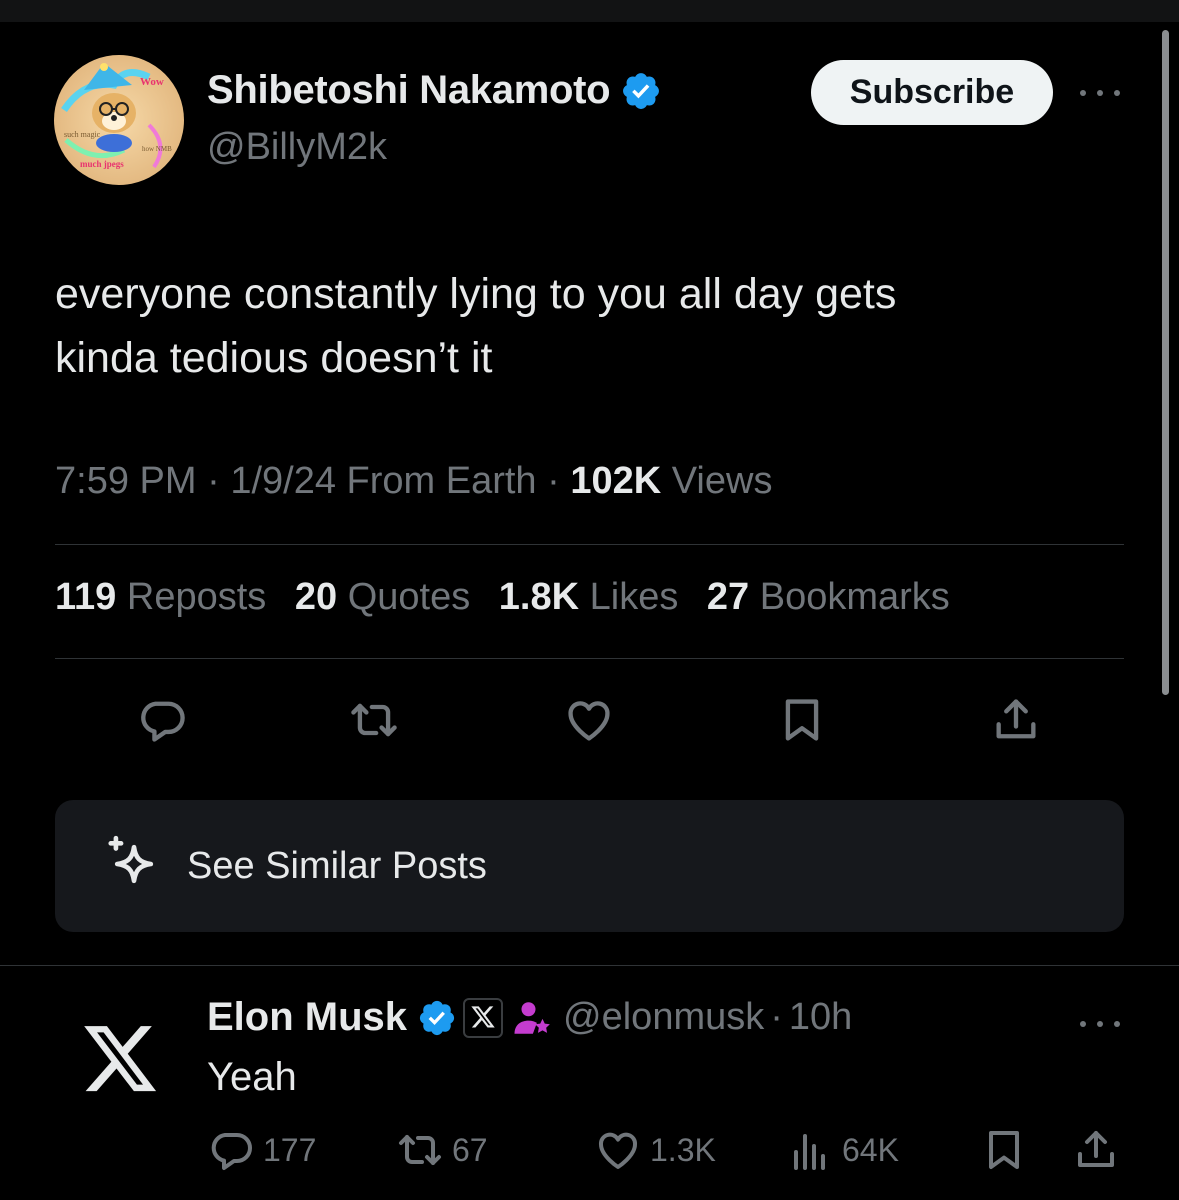  I want to click on tweet-date: 1/9/24, so click(283, 481).